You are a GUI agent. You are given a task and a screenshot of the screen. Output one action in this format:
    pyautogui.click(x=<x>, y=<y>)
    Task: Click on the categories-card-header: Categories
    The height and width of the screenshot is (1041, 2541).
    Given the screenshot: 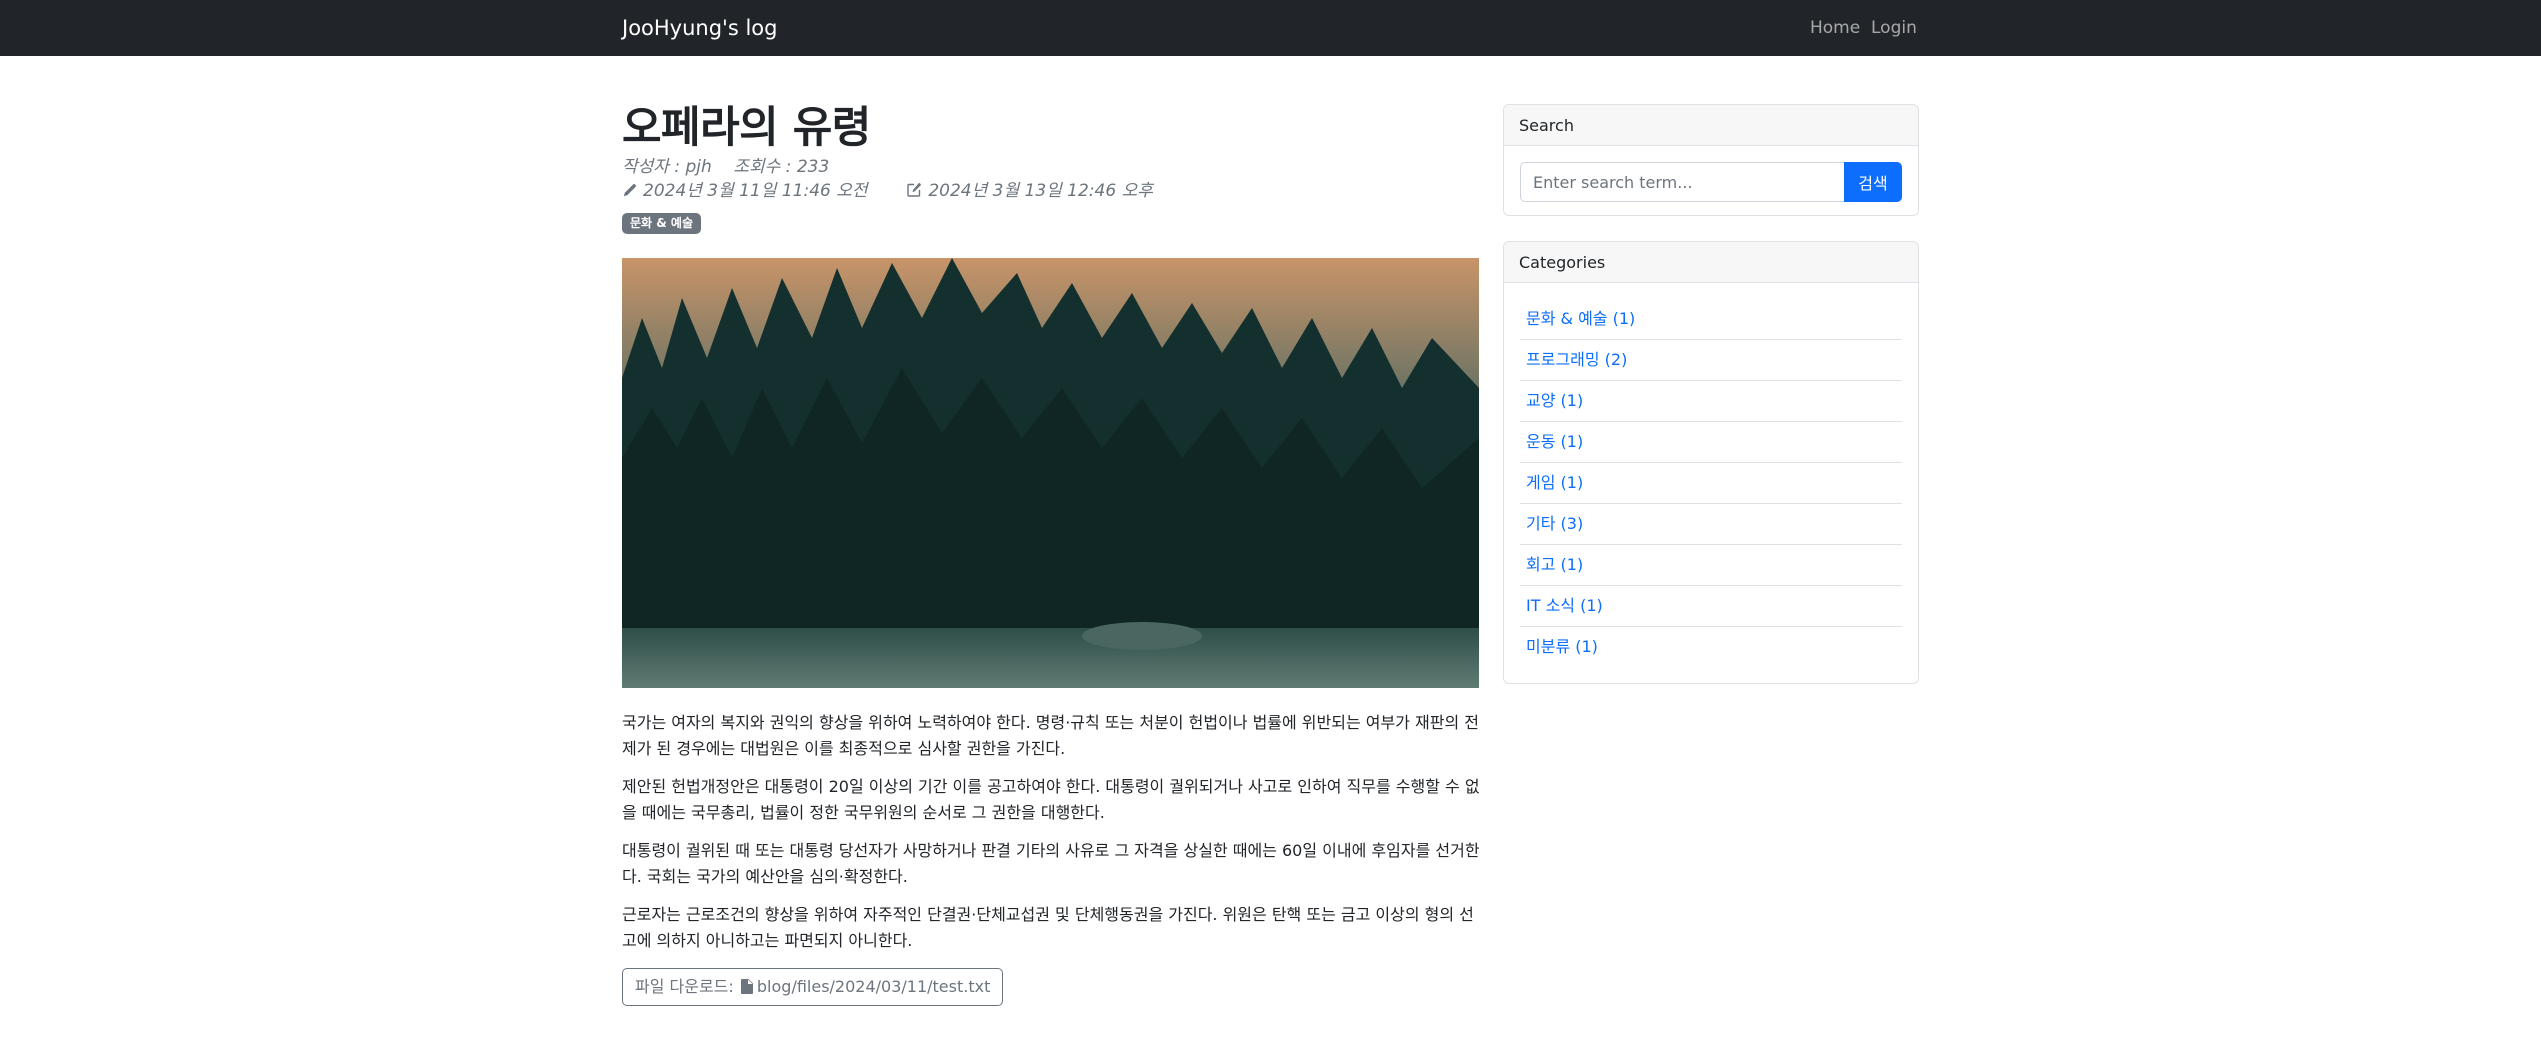 What is the action you would take?
    pyautogui.click(x=1711, y=262)
    